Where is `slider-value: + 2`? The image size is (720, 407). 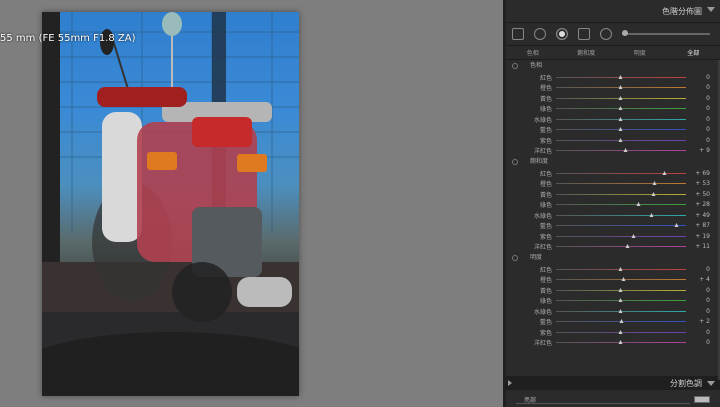 slider-value: + 2 is located at coordinates (698, 321).